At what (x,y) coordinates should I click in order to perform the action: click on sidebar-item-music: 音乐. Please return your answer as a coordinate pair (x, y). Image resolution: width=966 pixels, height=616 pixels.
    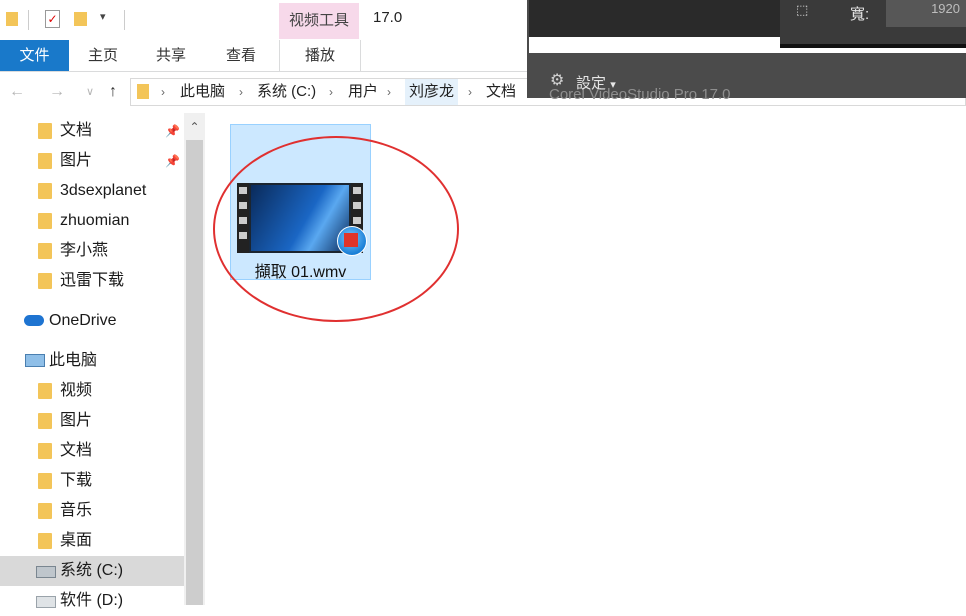
    Looking at the image, I should click on (92, 511).